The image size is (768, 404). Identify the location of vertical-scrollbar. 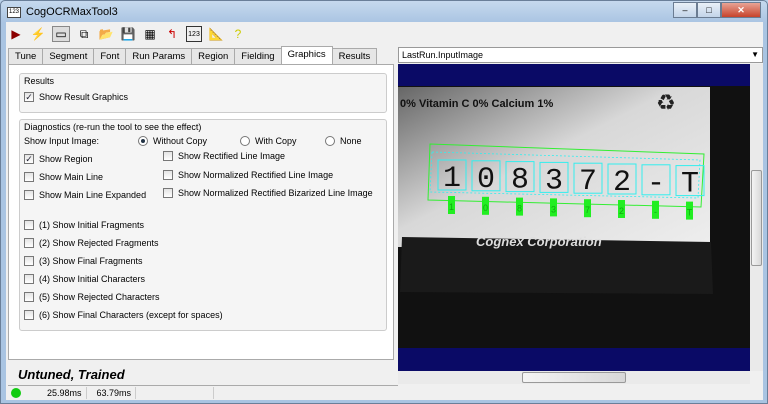
(756, 217).